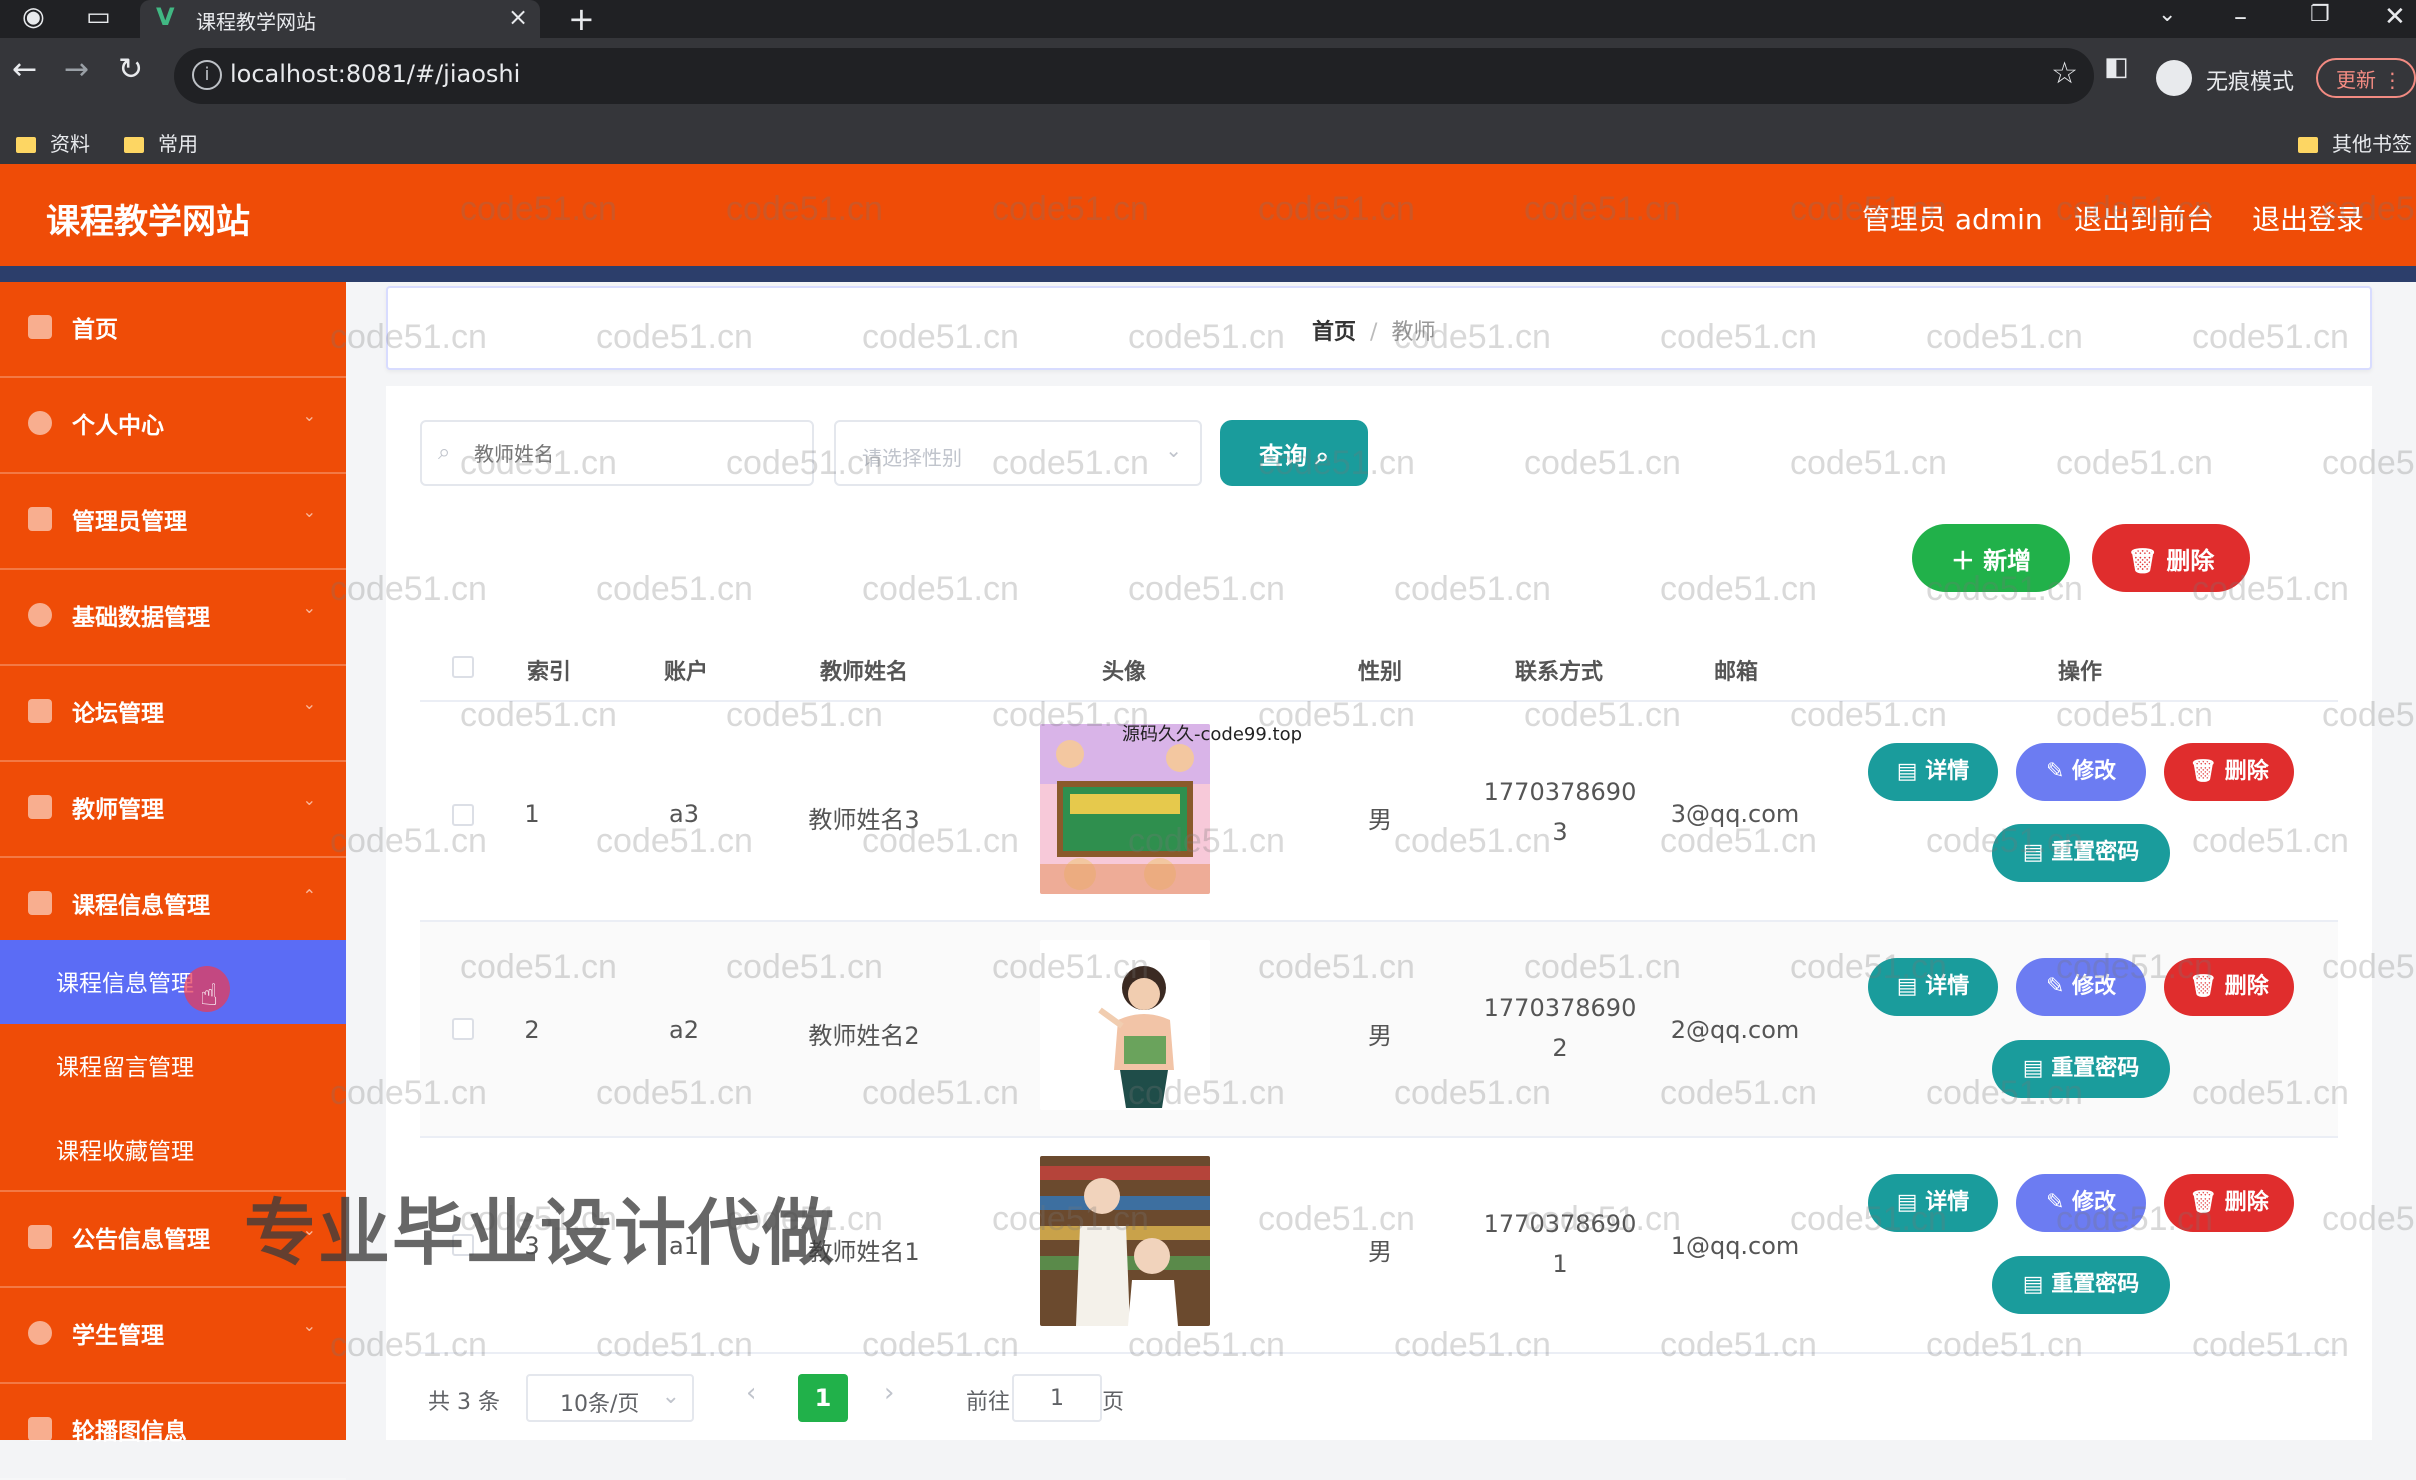 The width and height of the screenshot is (2416, 1480). Describe the element at coordinates (76, 69) in the screenshot. I see `forward-icon: →` at that location.